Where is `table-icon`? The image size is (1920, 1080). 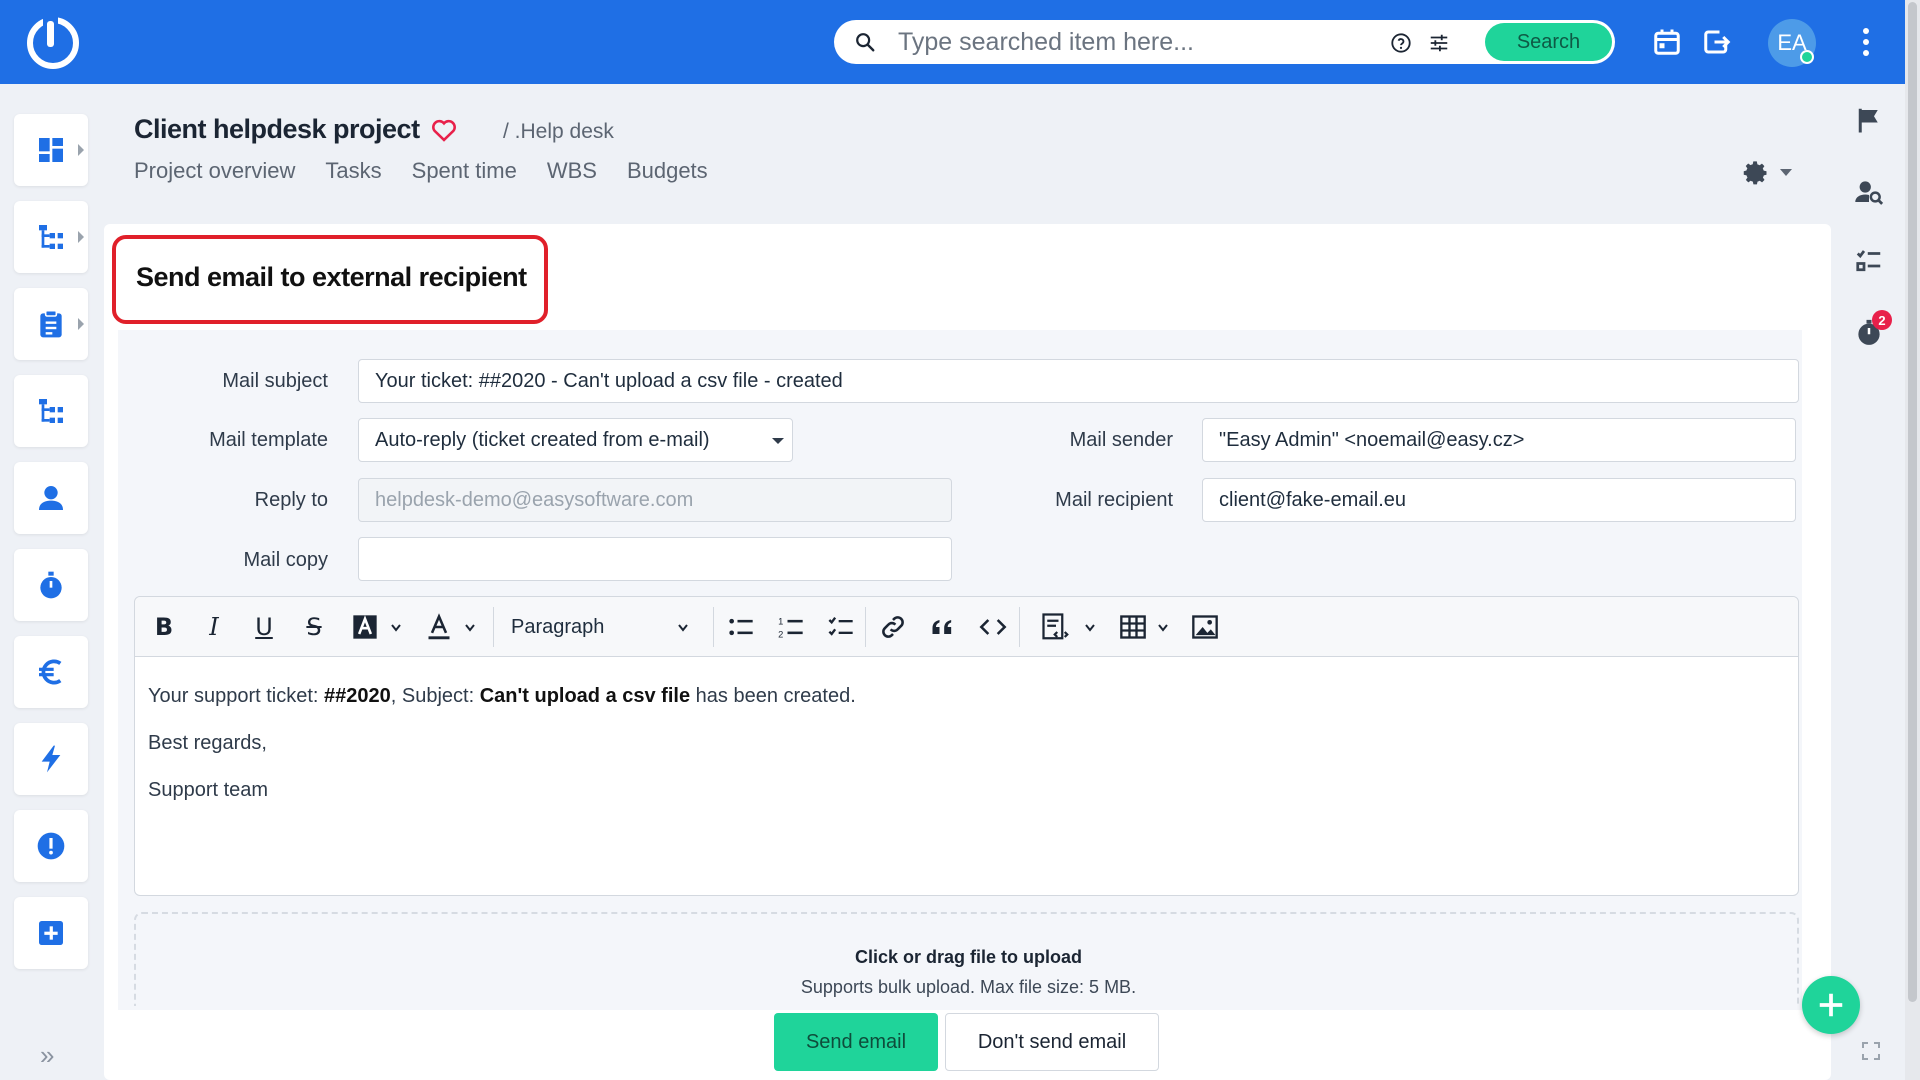
table-icon is located at coordinates (1133, 627).